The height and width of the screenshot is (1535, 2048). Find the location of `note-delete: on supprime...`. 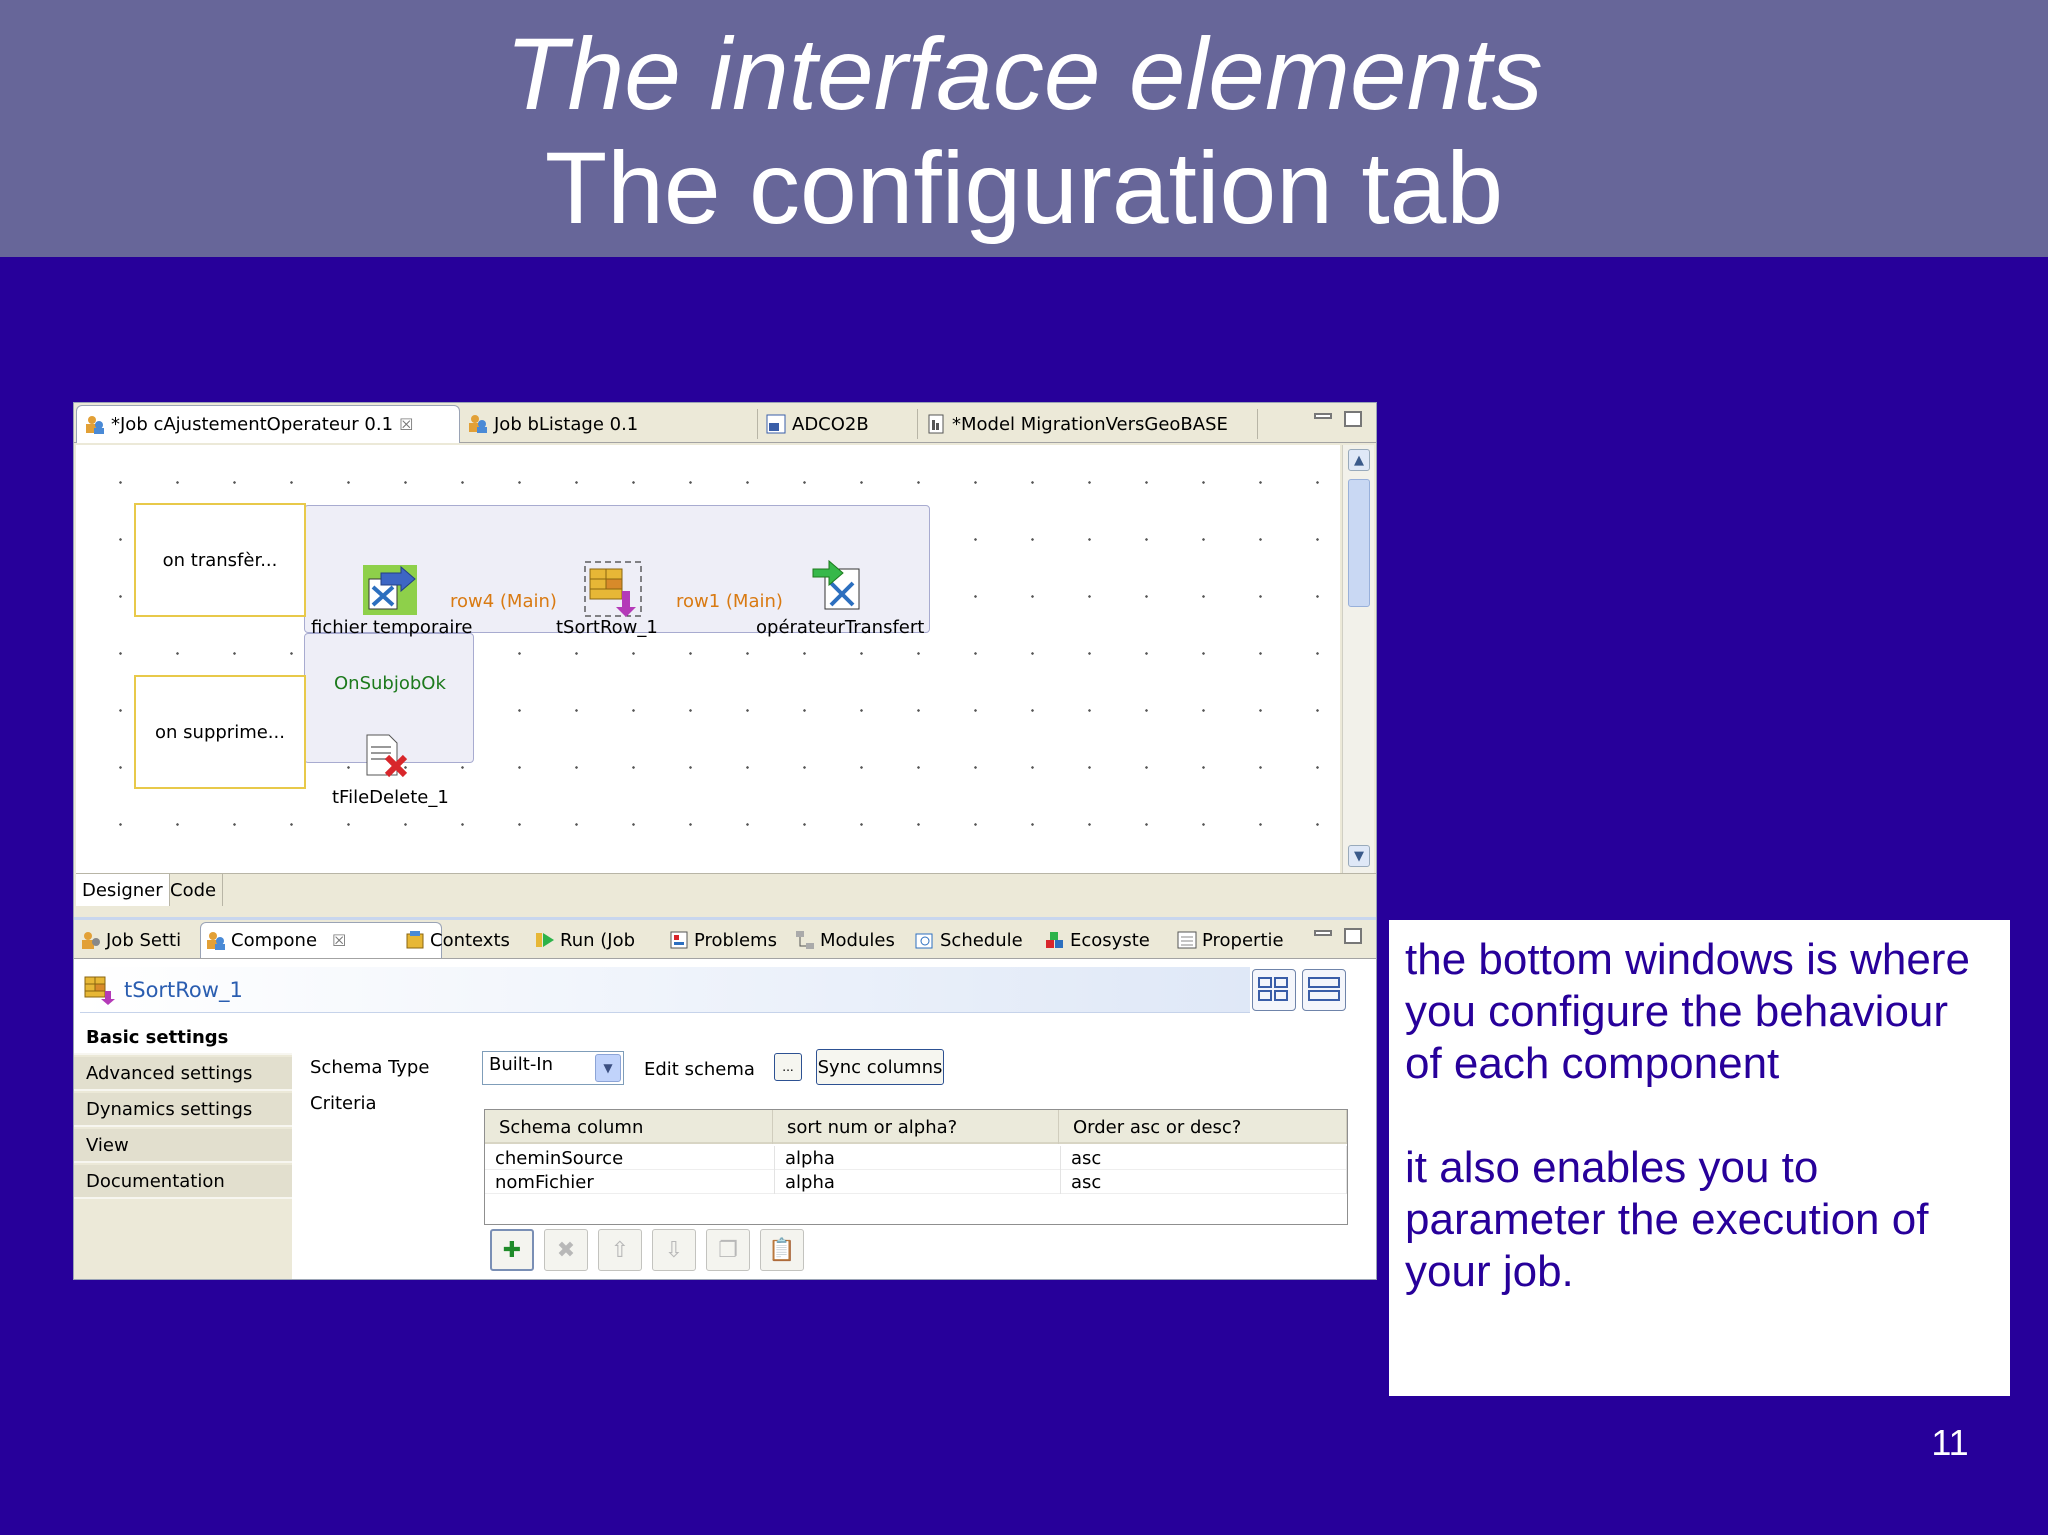

note-delete: on supprime... is located at coordinates (220, 732).